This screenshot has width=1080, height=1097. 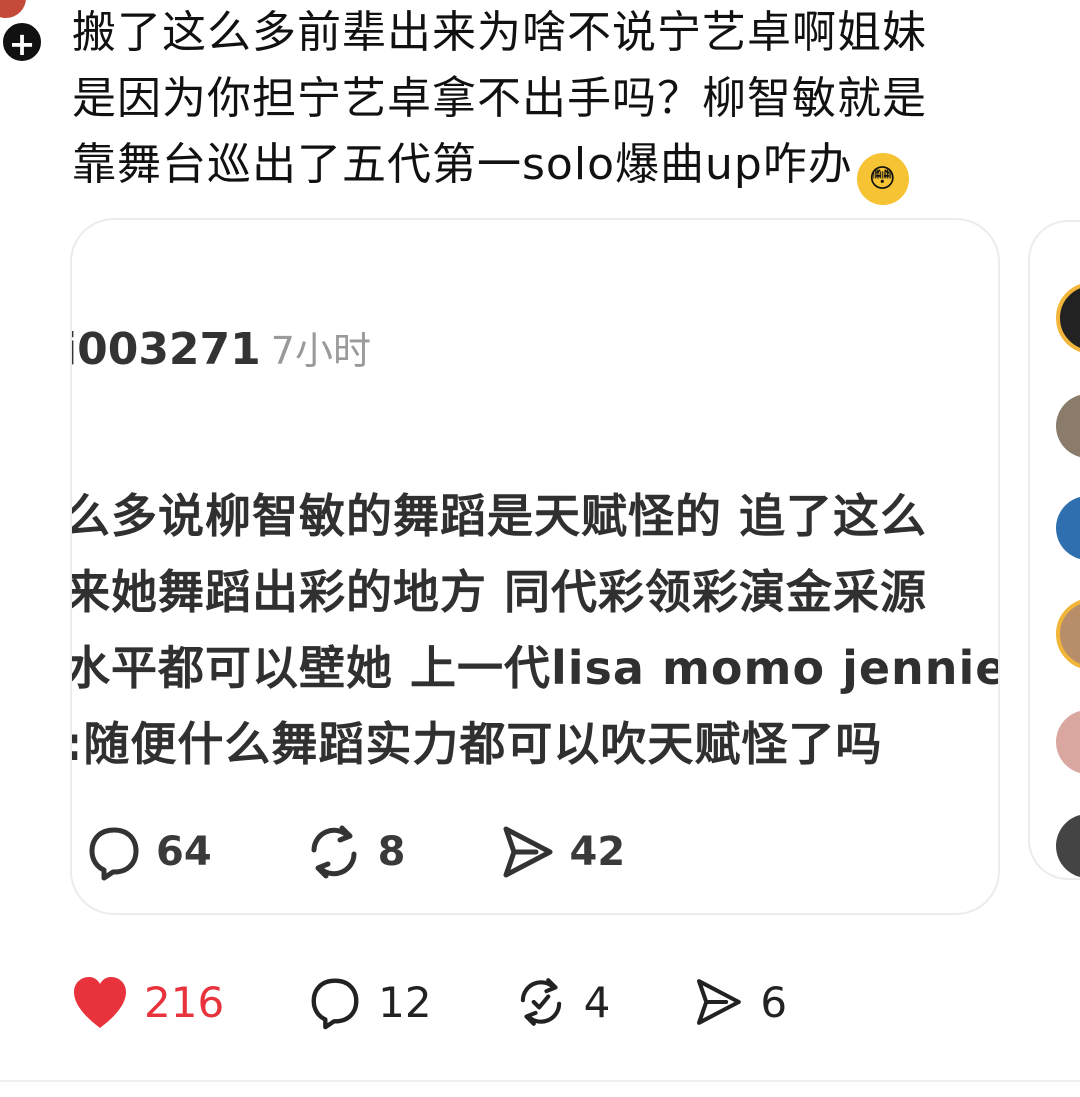 I want to click on quoted-header: i003271 7小时, so click(x=221, y=347).